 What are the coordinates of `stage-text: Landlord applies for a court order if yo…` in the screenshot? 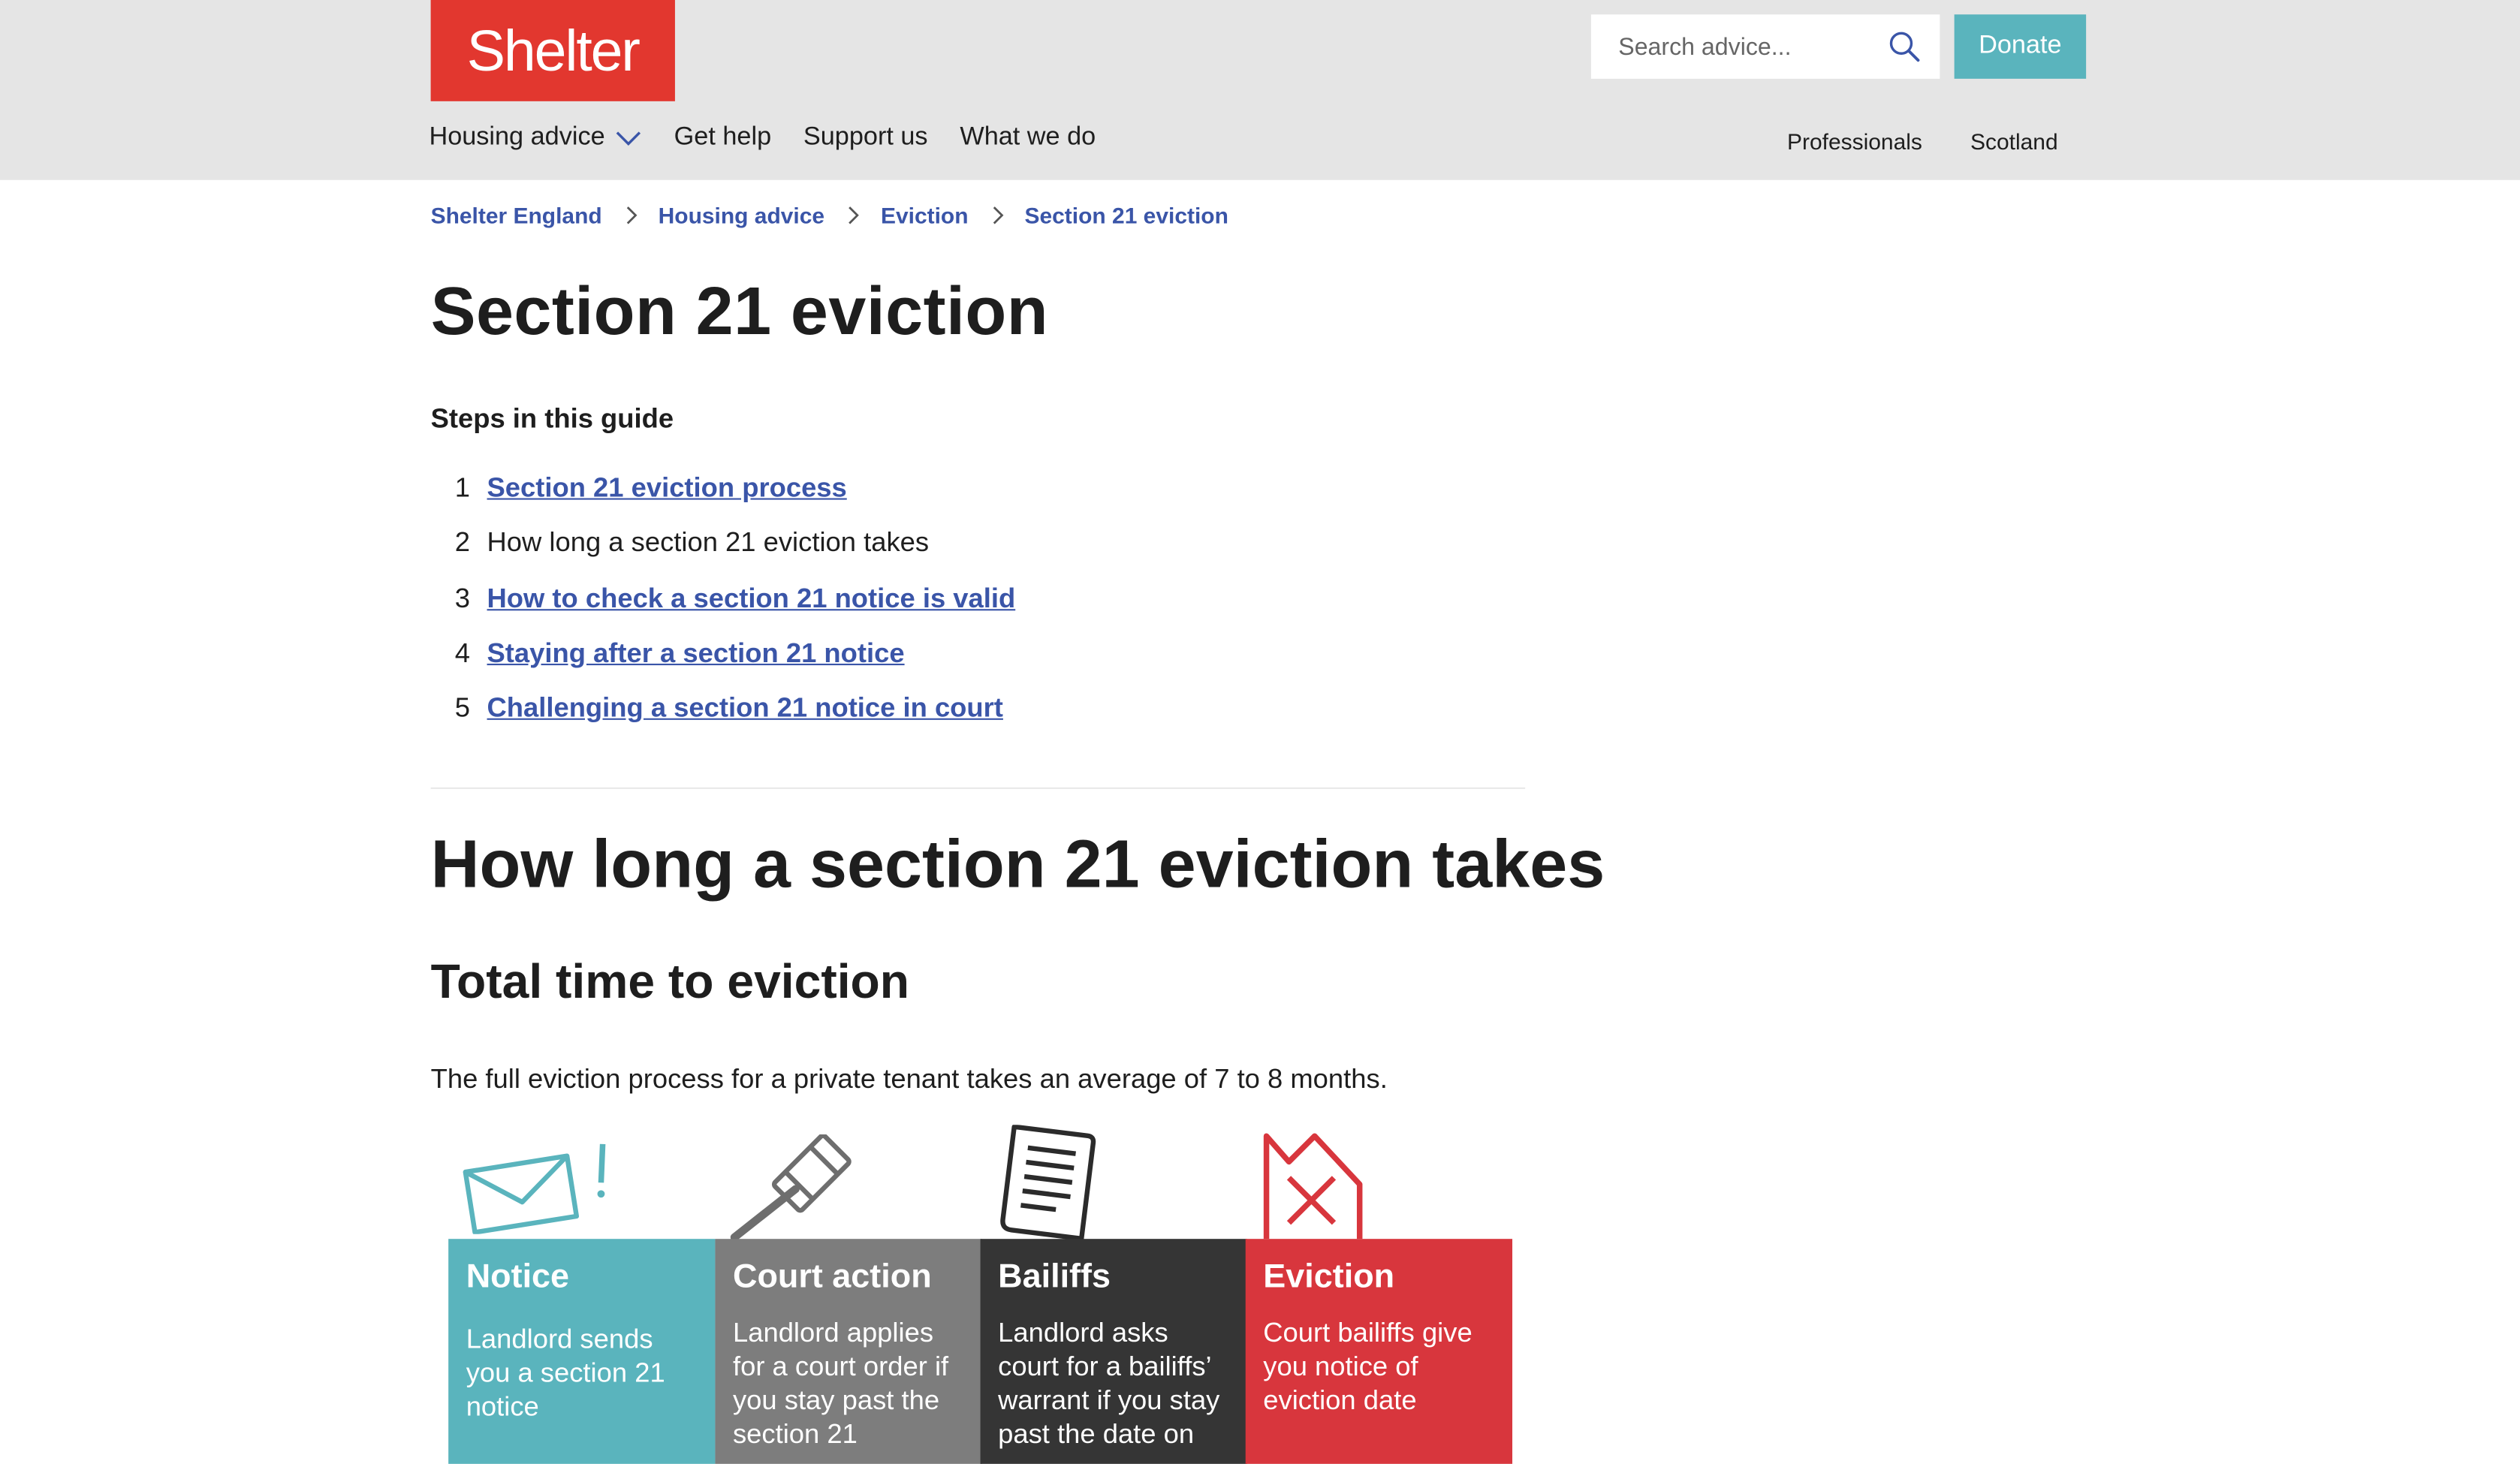 It's located at (840, 1384).